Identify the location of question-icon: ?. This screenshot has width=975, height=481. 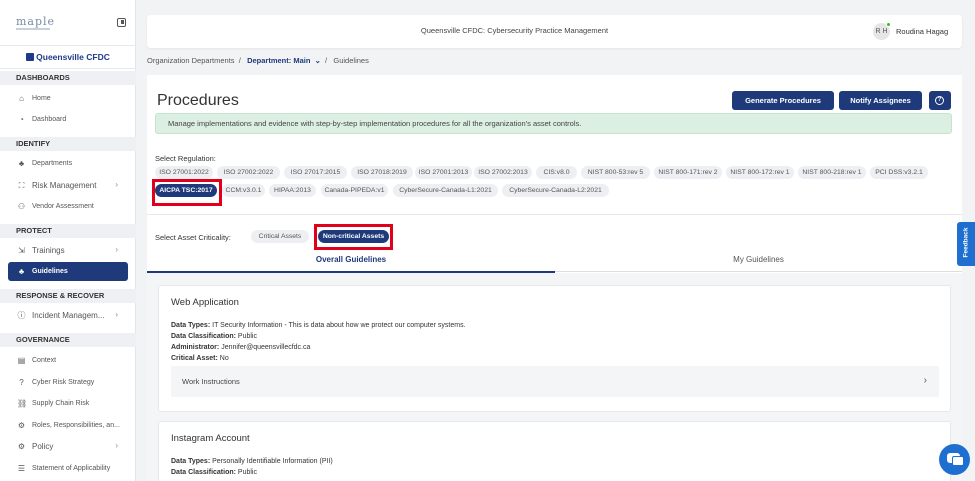
(21, 382).